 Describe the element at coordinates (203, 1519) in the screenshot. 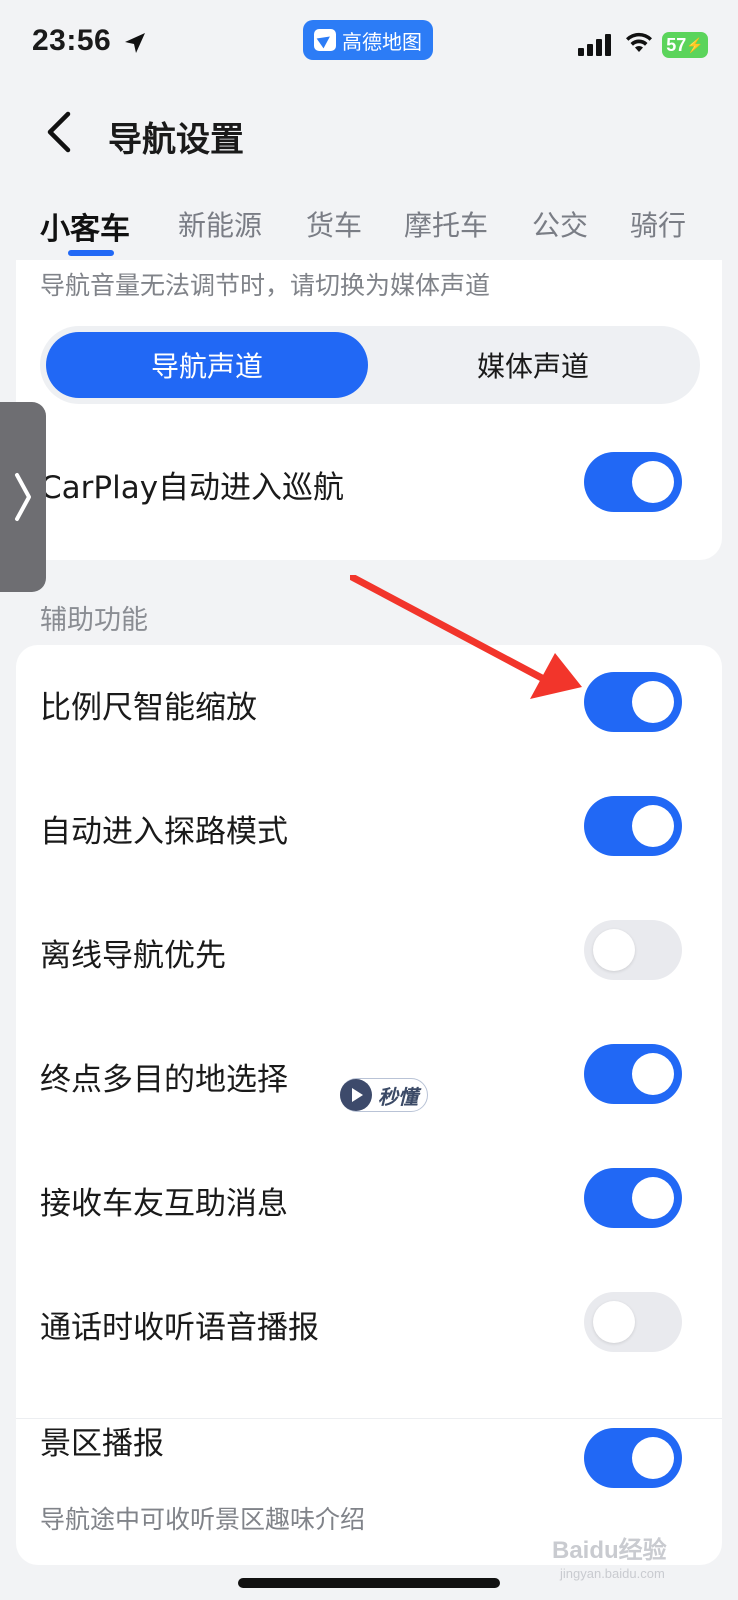

I see `scenic-broadcast-sublabel: 导航途中可收听景区趣味介绍` at that location.